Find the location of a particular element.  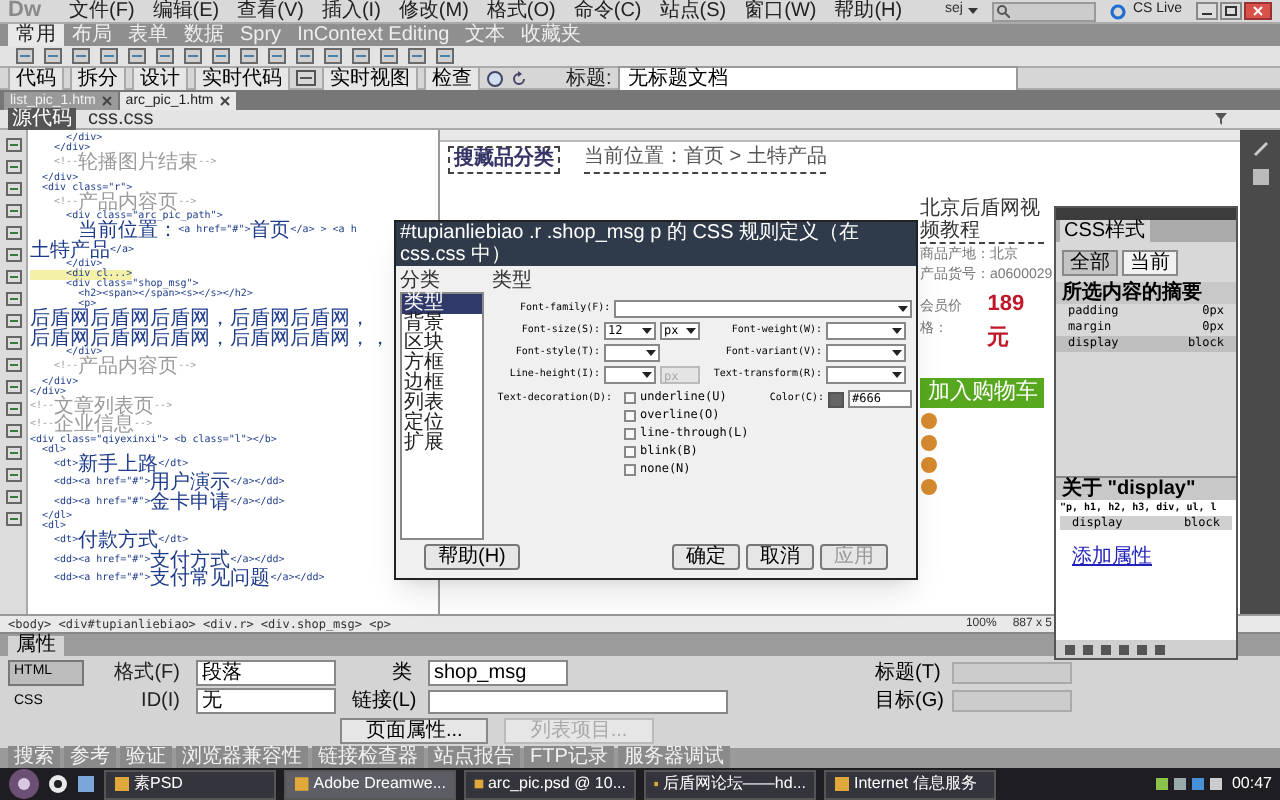

category-item: 边框 is located at coordinates (442, 384).